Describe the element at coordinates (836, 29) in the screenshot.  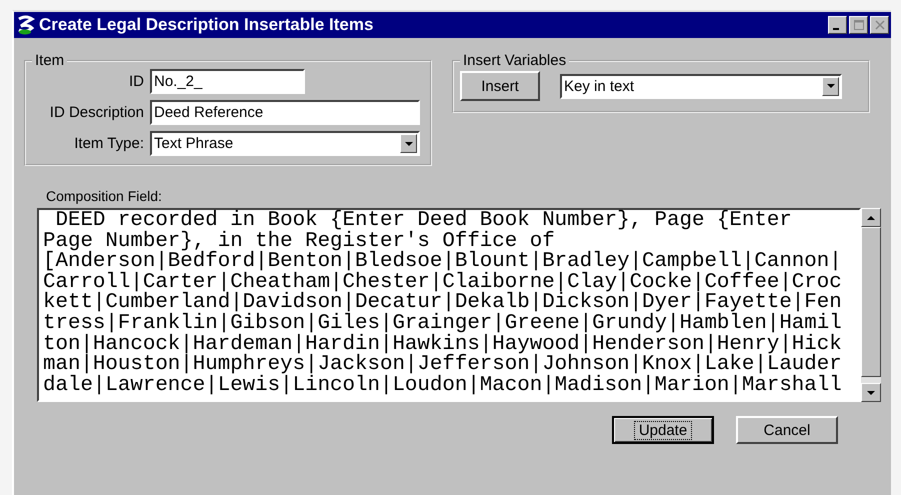
I see `minimize-icon` at that location.